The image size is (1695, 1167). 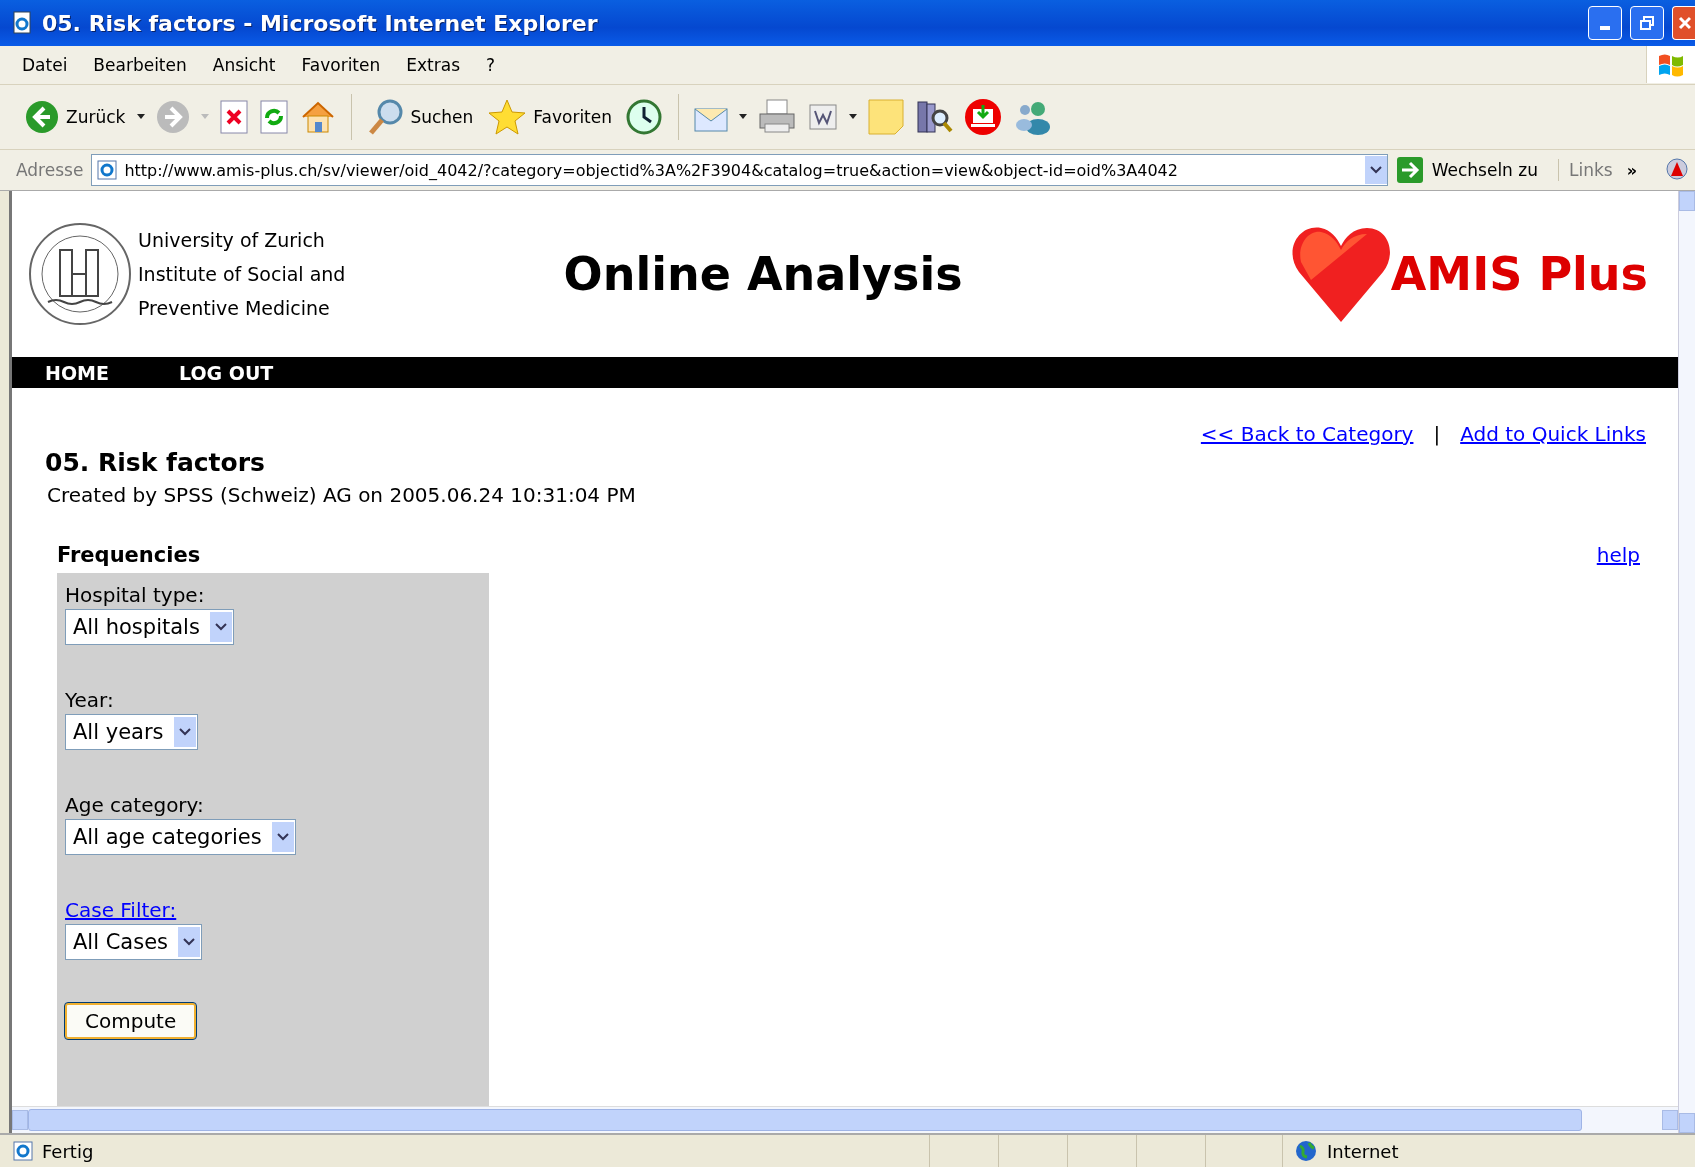 What do you see at coordinates (131, 732) in the screenshot?
I see `select-dropdown: All years` at bounding box center [131, 732].